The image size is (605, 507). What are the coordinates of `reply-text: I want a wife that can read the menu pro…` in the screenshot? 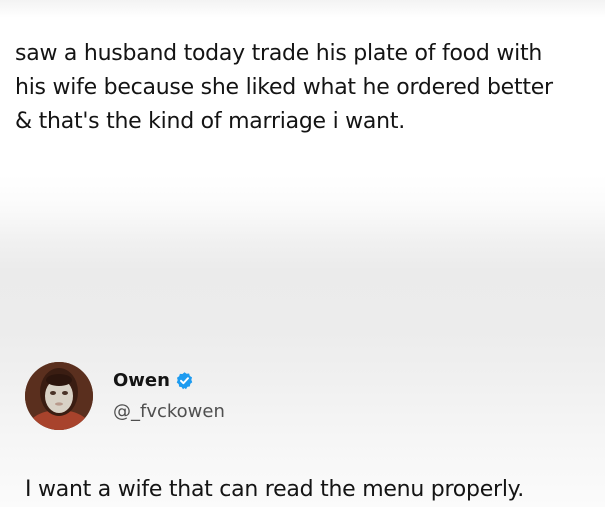 It's located at (275, 489).